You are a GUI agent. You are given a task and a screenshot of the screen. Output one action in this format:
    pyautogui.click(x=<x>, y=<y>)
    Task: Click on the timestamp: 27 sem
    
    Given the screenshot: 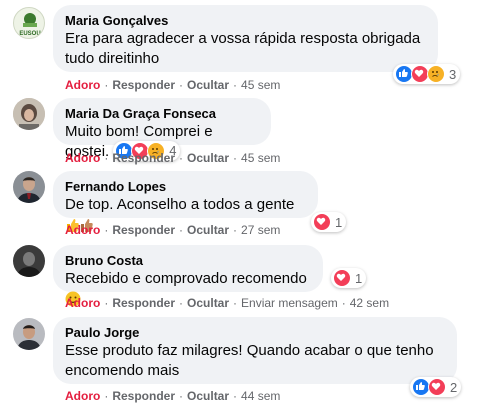 What is the action you would take?
    pyautogui.click(x=260, y=230)
    